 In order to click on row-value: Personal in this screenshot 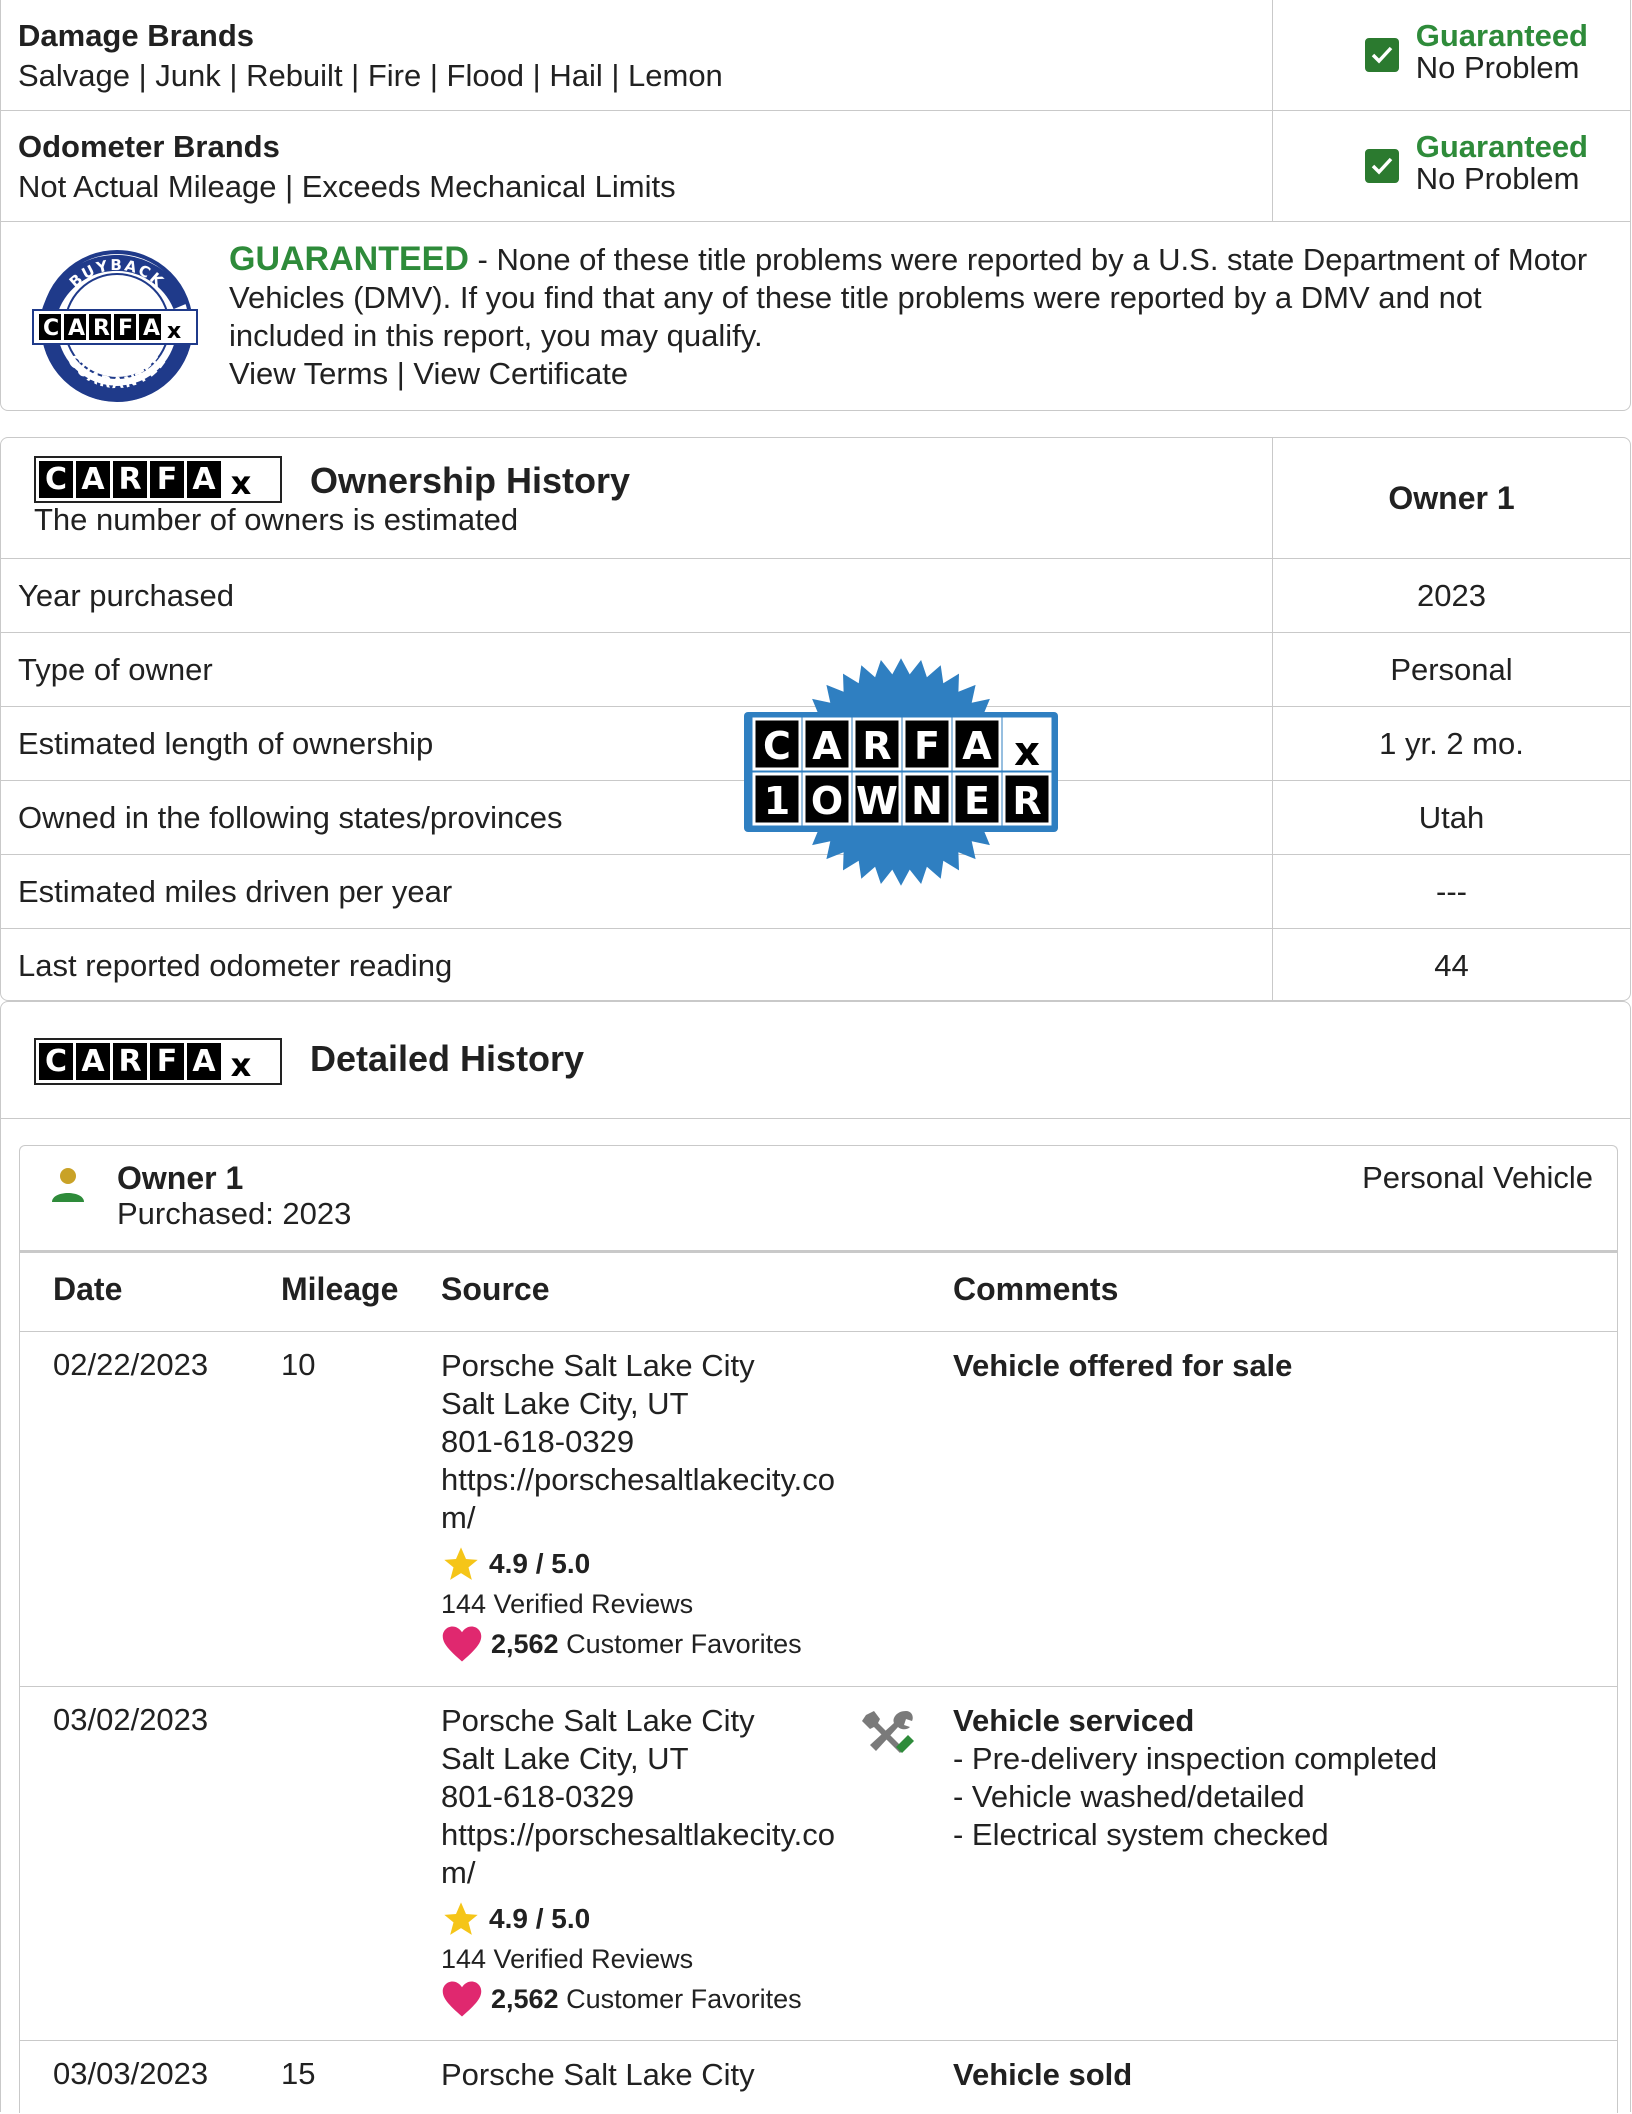, I will do `click(1451, 669)`.